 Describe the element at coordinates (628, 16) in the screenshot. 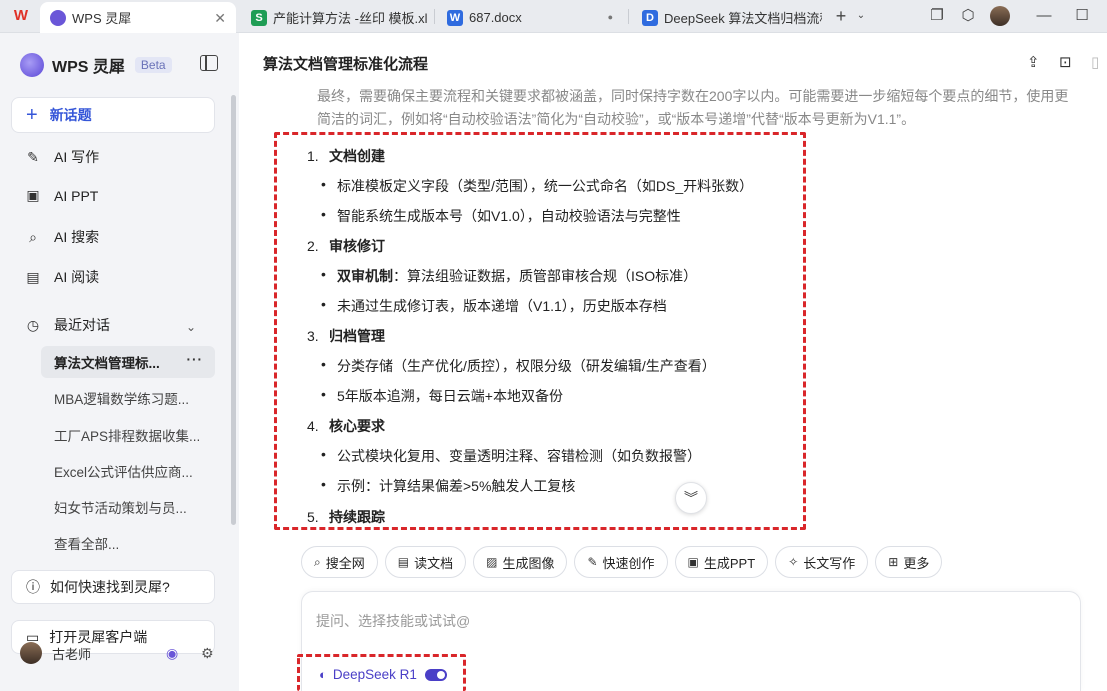

I see `tab-separator` at that location.